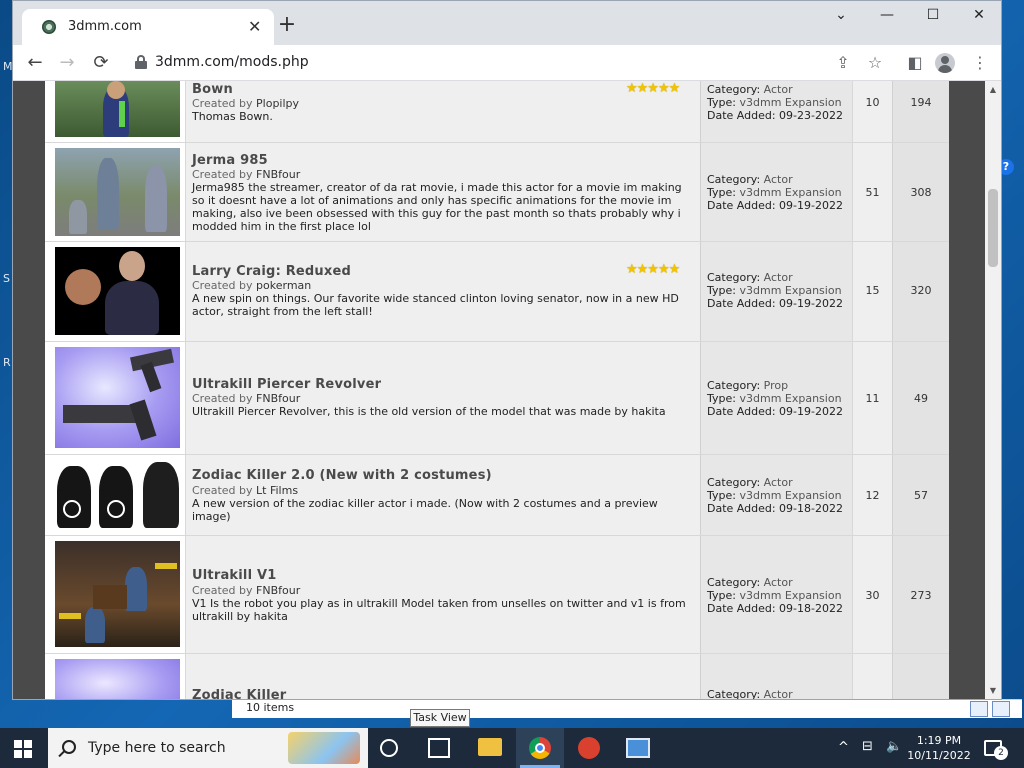 This screenshot has width=1024, height=768. What do you see at coordinates (872, 495) in the screenshot?
I see `stat-count: 12` at bounding box center [872, 495].